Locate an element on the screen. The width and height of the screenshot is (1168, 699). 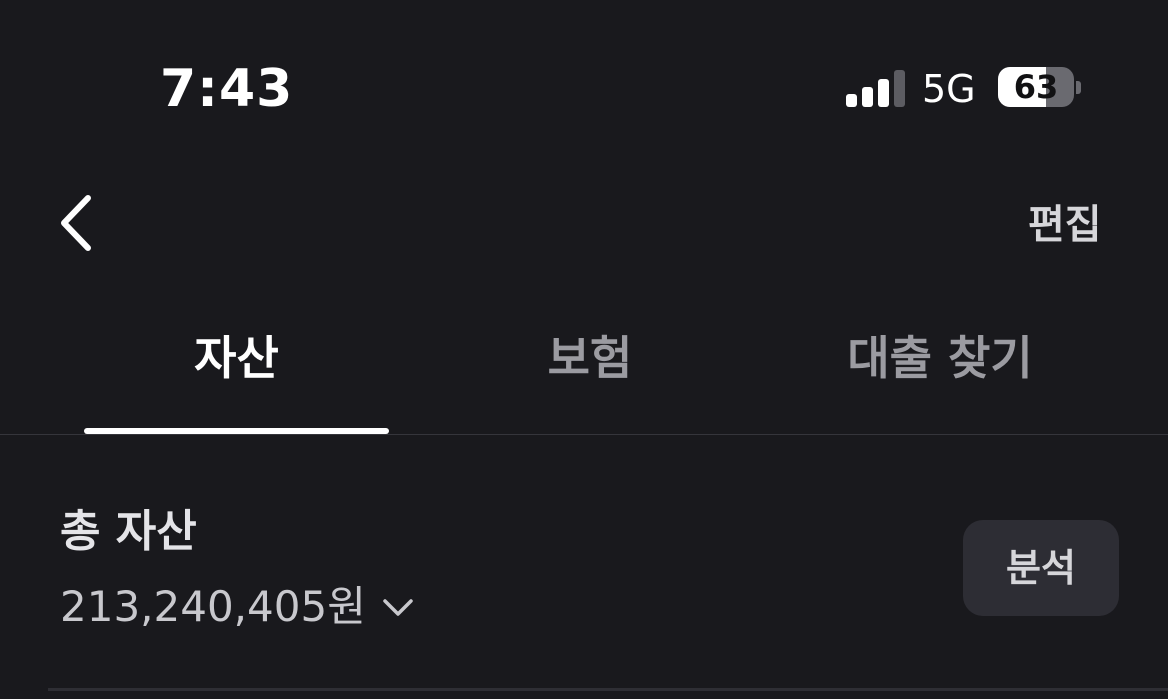
section-divider is located at coordinates (608, 689).